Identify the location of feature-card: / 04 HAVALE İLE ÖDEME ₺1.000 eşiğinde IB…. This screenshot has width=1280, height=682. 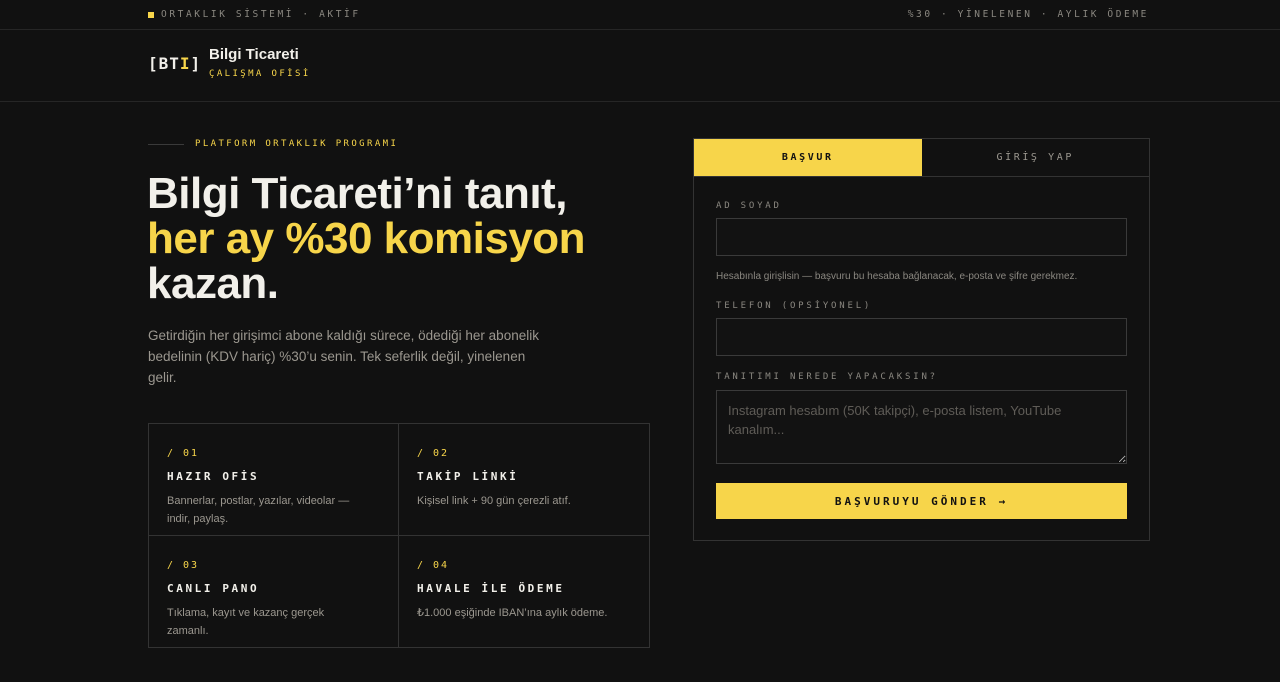
(524, 592).